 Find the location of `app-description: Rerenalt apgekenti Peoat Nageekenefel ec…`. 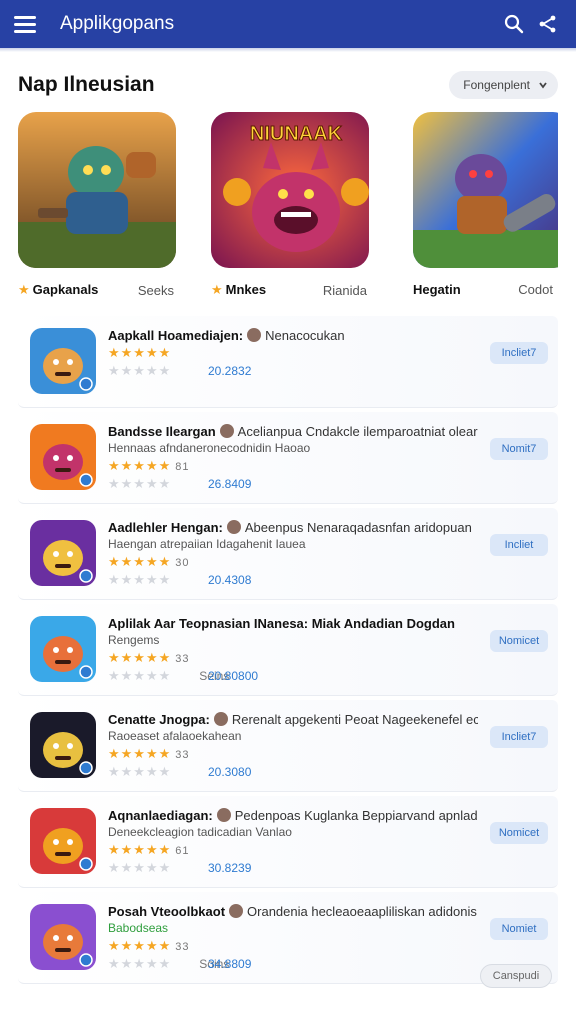

app-description: Rerenalt apgekenti Peoat Nageekenefel ec… is located at coordinates (354, 719).